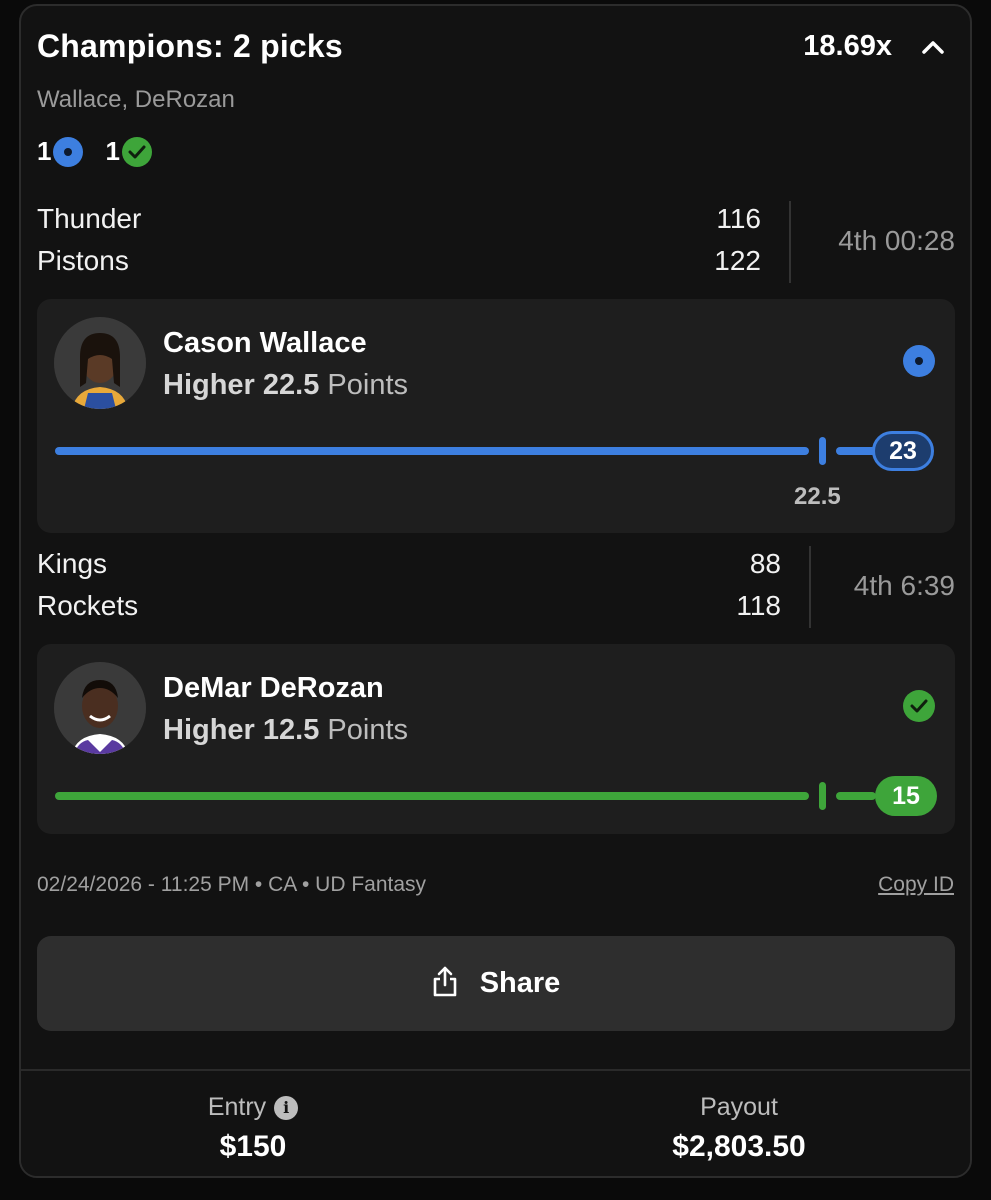 This screenshot has height=1200, width=991. What do you see at coordinates (291, 730) in the screenshot?
I see `pick-line-value: 12.5` at bounding box center [291, 730].